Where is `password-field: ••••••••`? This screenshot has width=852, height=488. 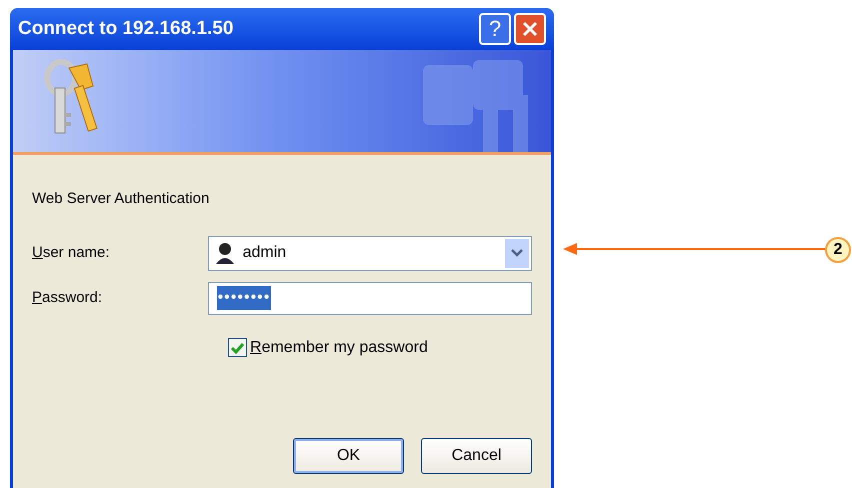 password-field: •••••••• is located at coordinates (370, 298).